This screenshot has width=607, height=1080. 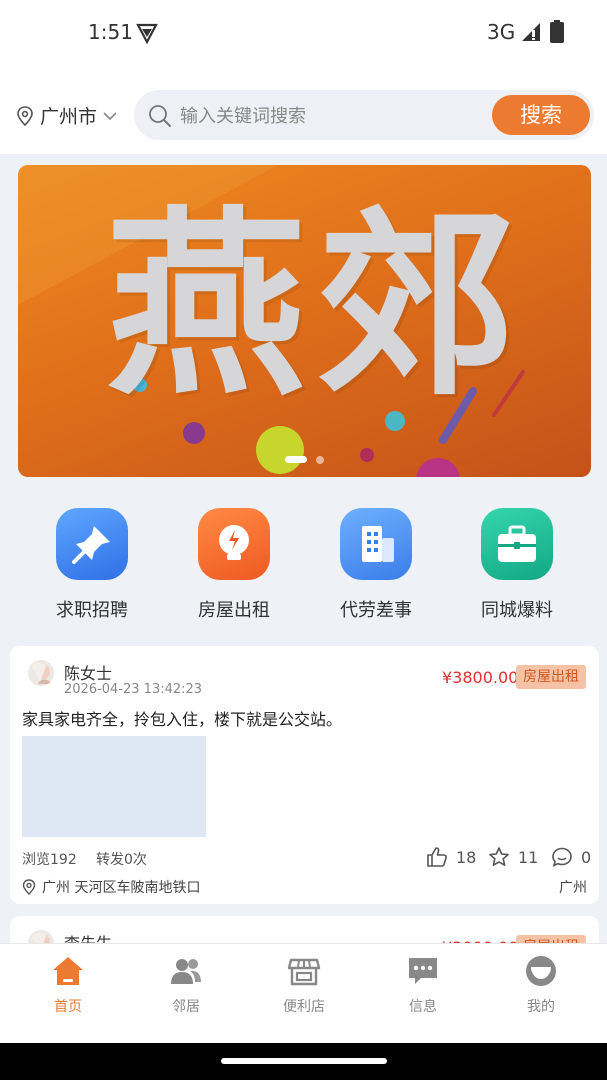 What do you see at coordinates (517, 610) in the screenshot?
I see `category-label: 同城爆料` at bounding box center [517, 610].